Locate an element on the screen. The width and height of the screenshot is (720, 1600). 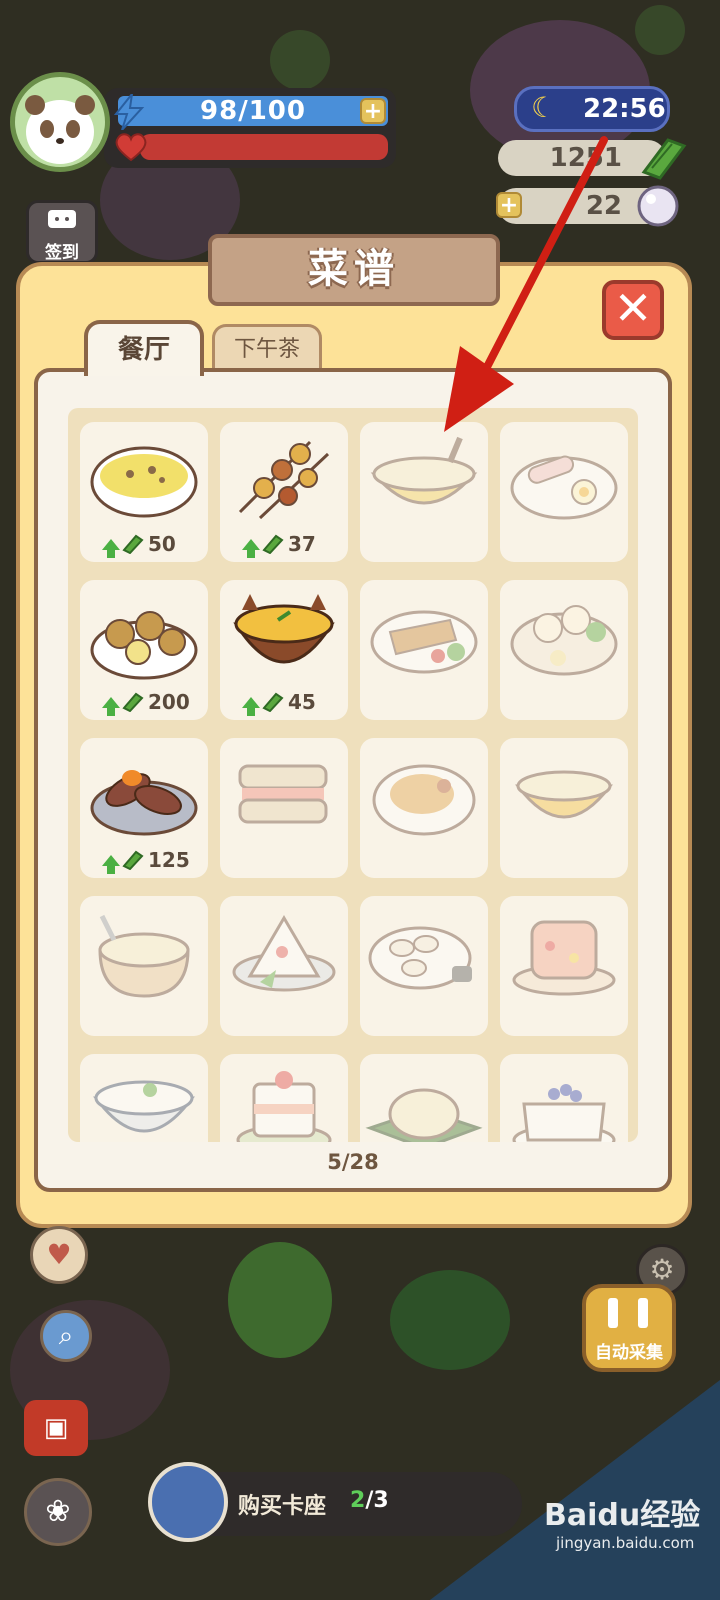
sandwich-icon is located at coordinates (283, 794).